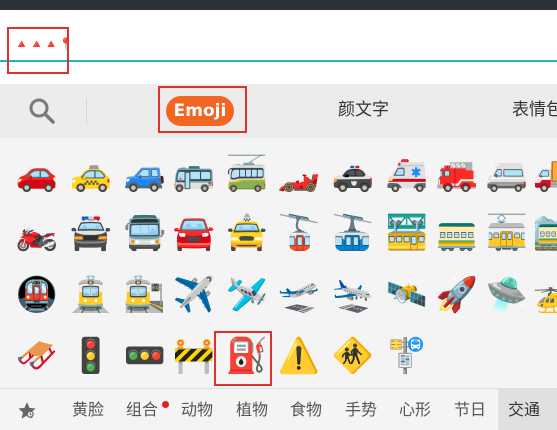 The height and width of the screenshot is (430, 557). Describe the element at coordinates (407, 174) in the screenshot. I see `emoji-key: 🚑` at that location.